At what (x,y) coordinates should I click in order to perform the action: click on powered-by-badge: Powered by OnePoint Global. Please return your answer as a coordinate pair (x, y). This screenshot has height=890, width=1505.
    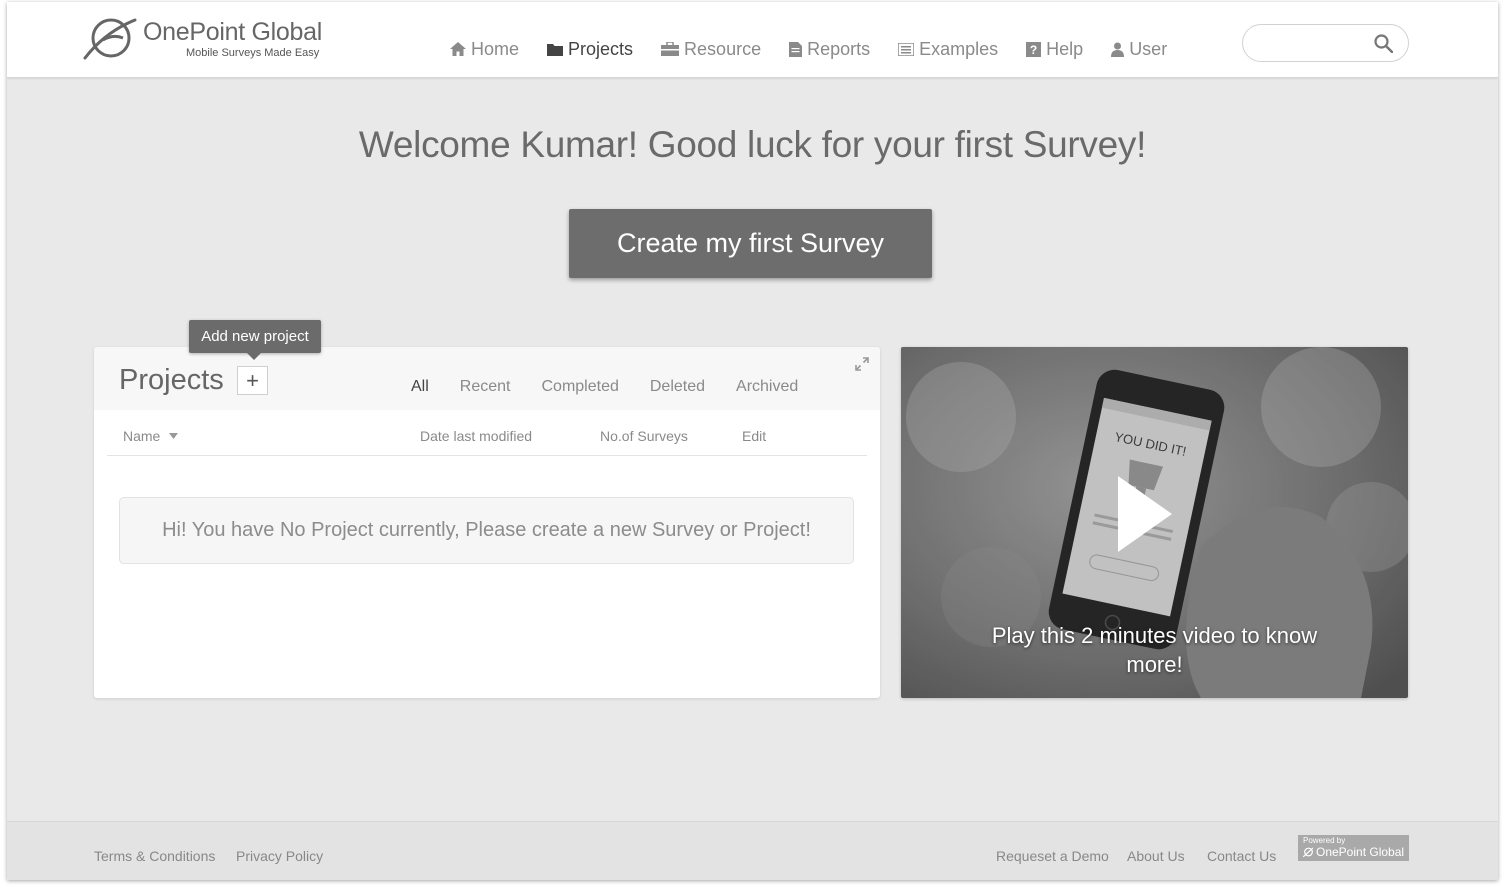
    Looking at the image, I should click on (1353, 848).